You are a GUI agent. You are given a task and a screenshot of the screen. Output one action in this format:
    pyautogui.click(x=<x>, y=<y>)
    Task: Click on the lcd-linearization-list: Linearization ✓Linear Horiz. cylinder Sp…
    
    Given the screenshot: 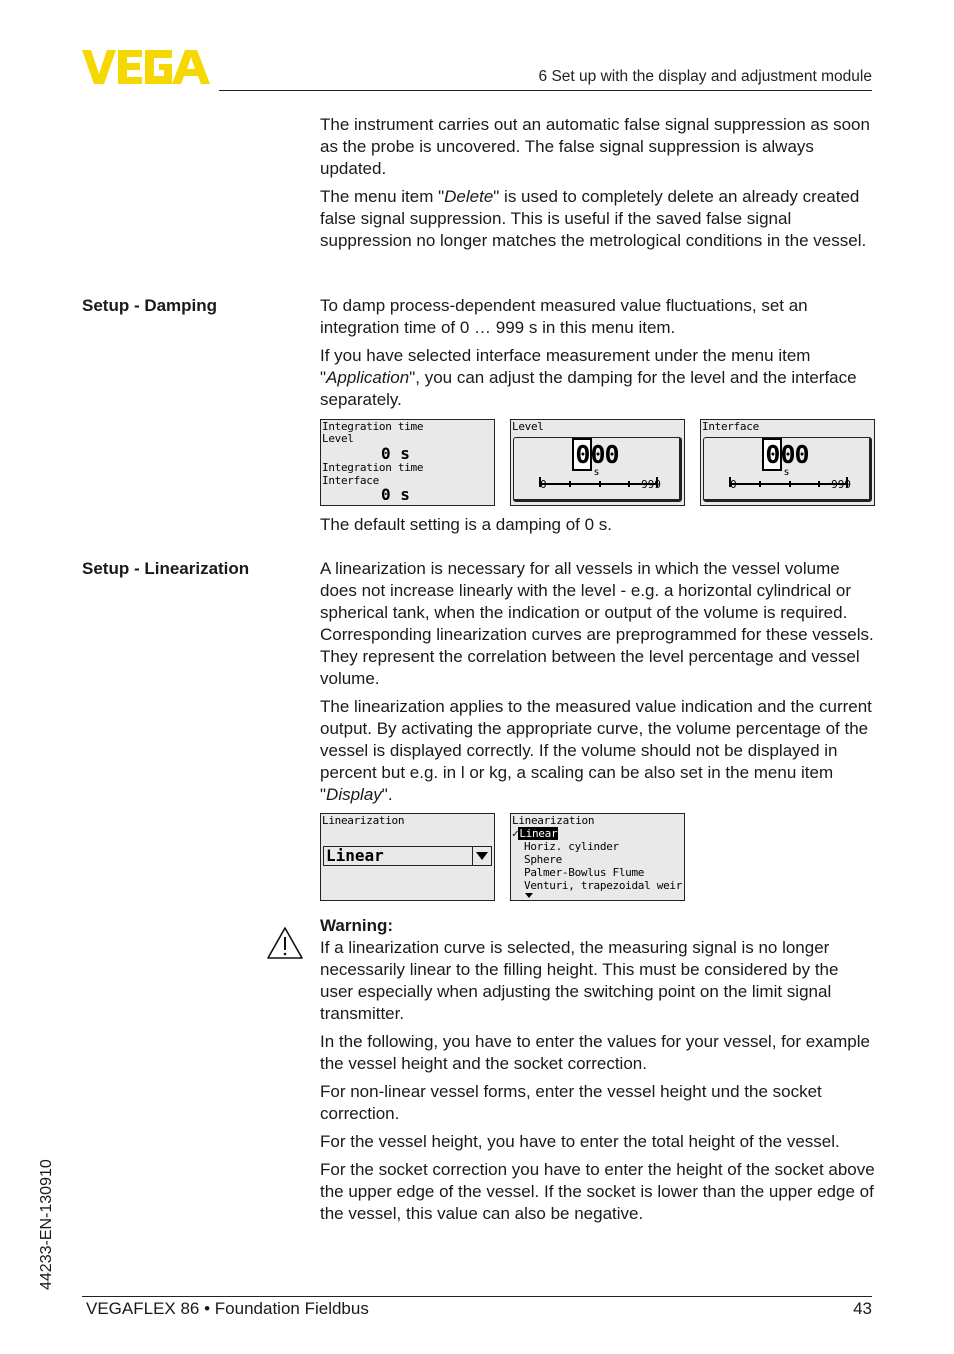 What is the action you would take?
    pyautogui.click(x=597, y=857)
    